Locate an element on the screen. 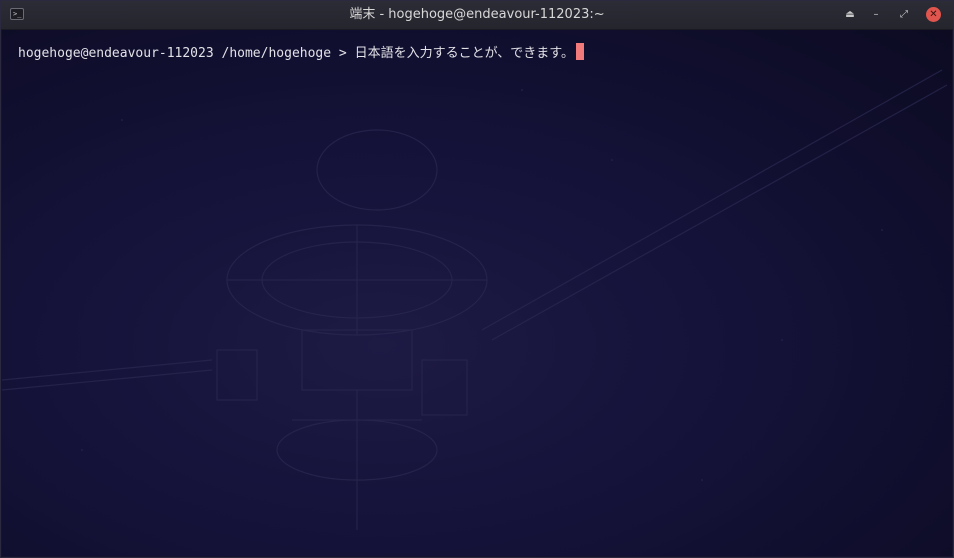  input-text: 日本語を入力することが、できます。 is located at coordinates (464, 53).